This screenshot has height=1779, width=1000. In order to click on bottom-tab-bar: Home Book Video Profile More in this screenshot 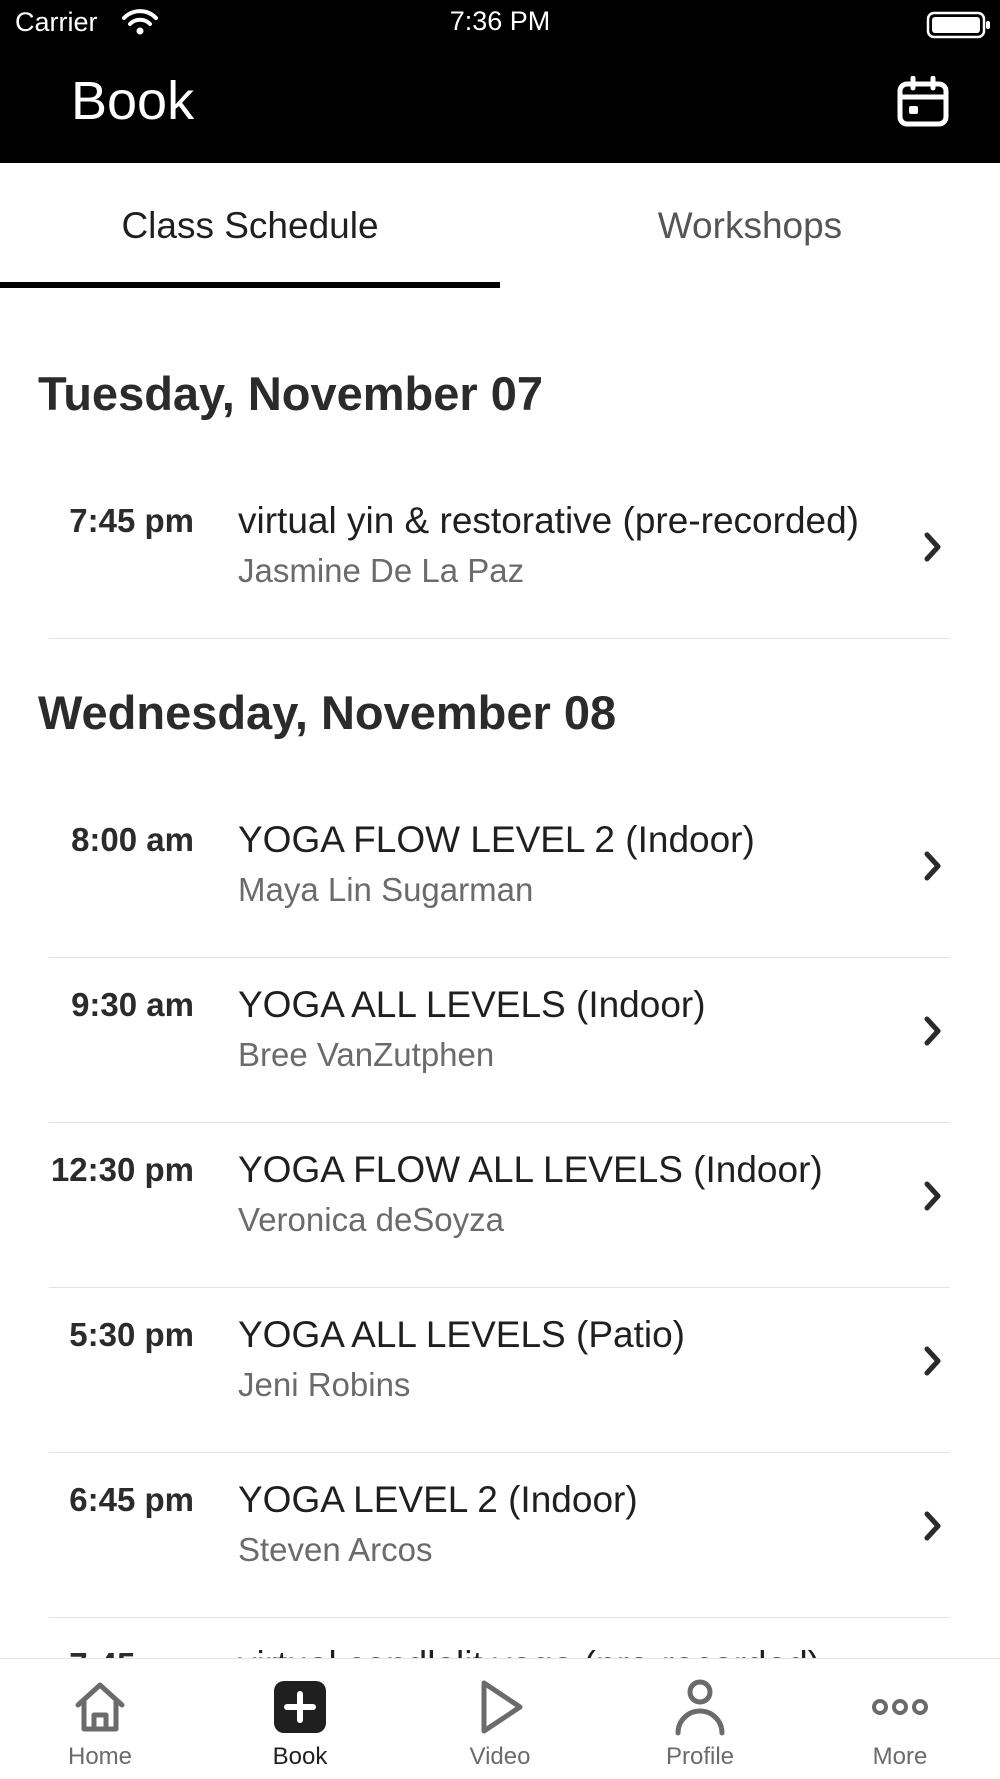, I will do `click(500, 1718)`.